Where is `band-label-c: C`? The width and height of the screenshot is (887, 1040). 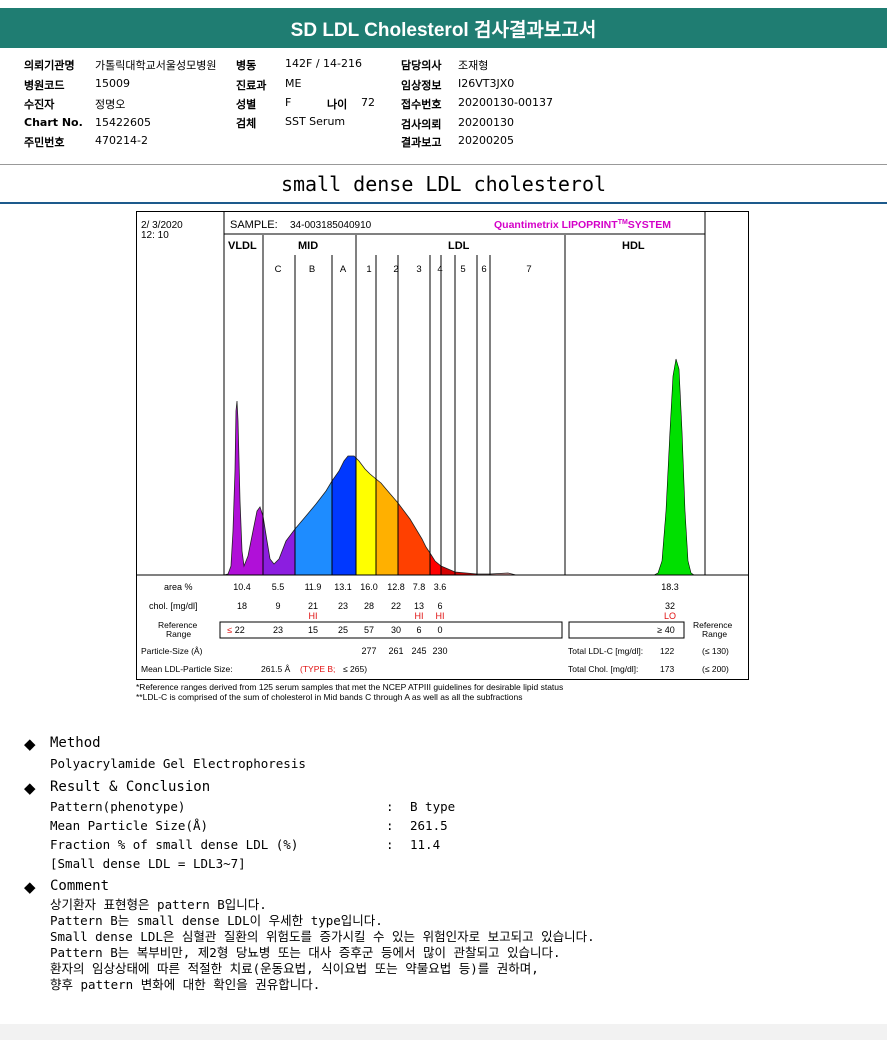 band-label-c: C is located at coordinates (278, 269).